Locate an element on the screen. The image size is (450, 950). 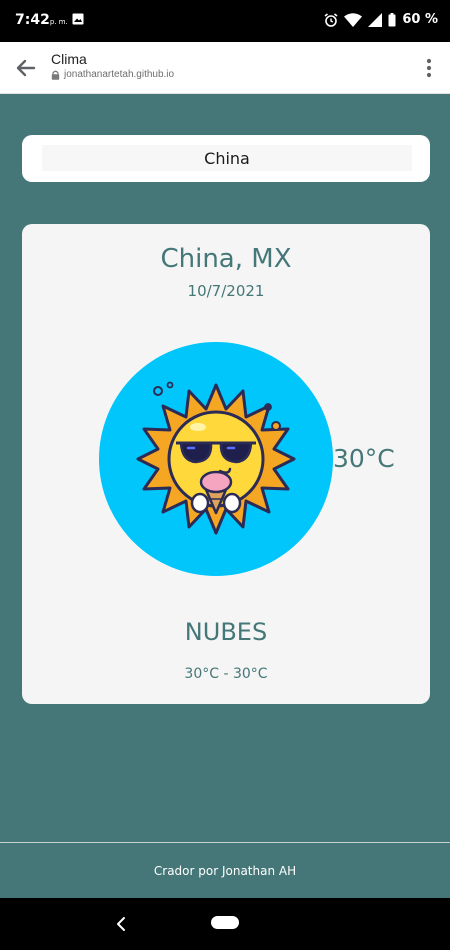
status-time-ampm: p. m. is located at coordinates (58, 22).